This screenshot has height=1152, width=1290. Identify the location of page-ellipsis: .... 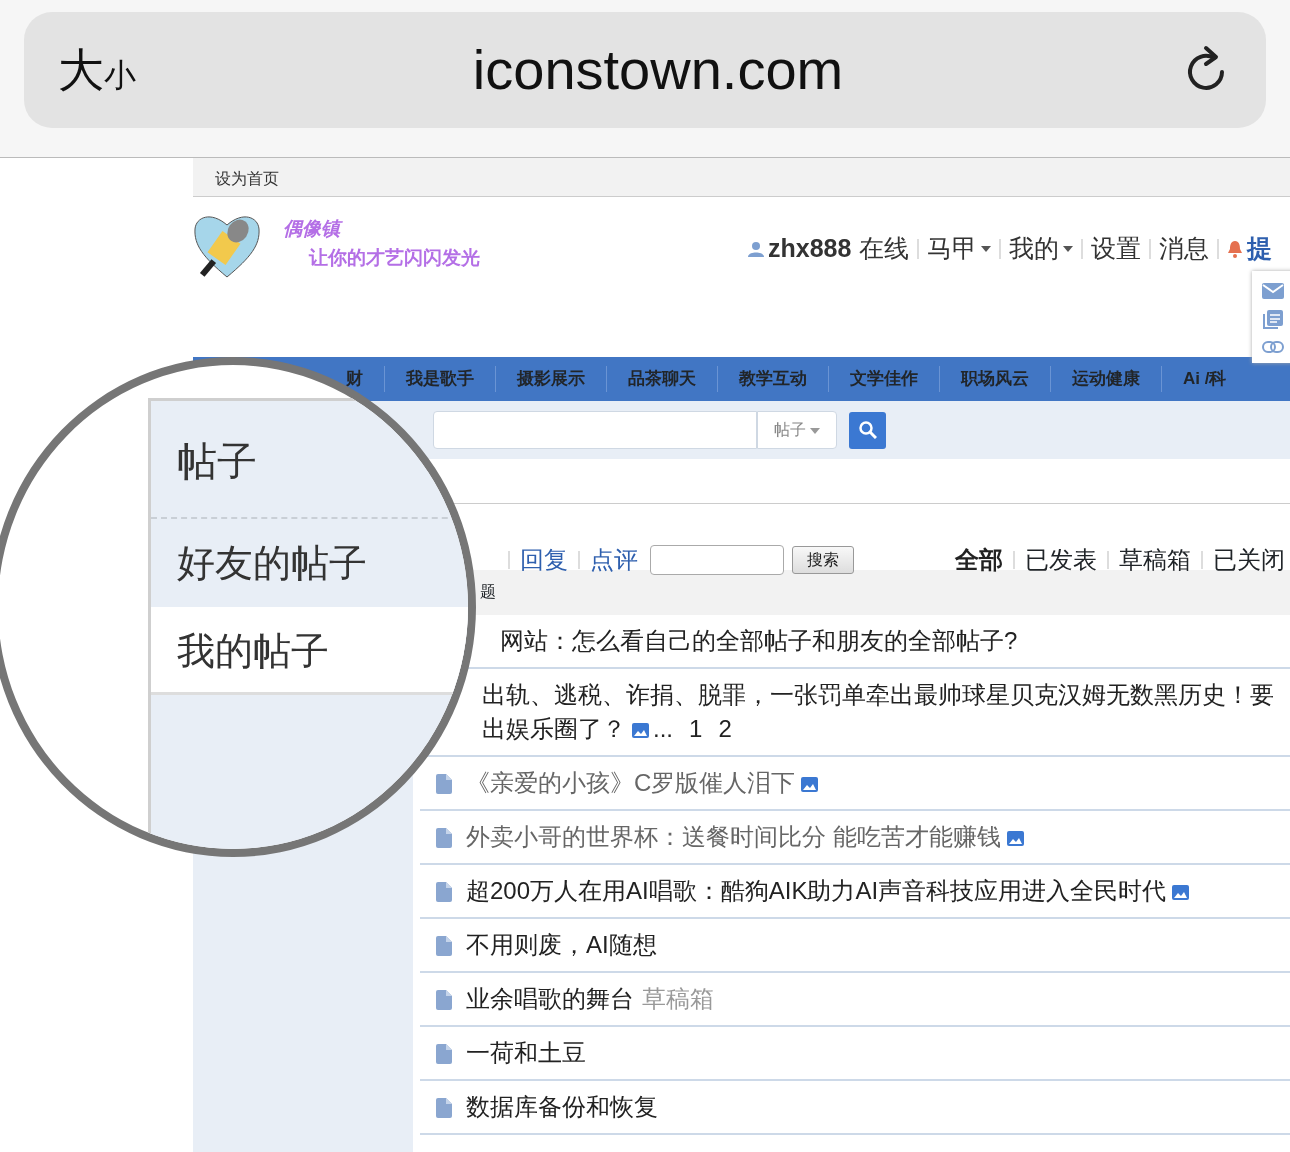
(663, 728).